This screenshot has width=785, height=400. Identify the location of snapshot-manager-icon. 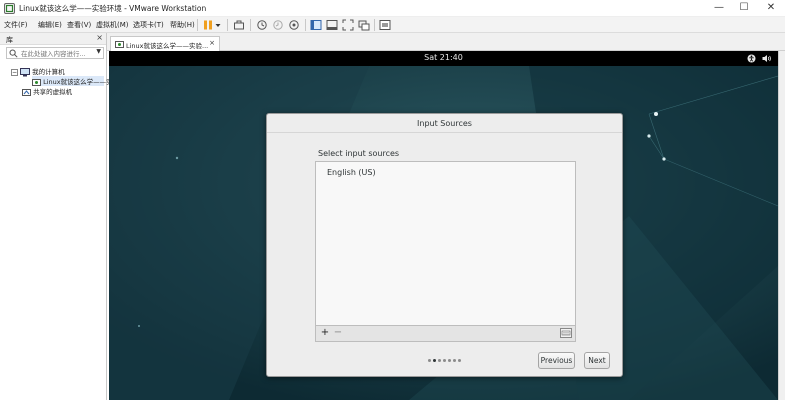
(294, 25).